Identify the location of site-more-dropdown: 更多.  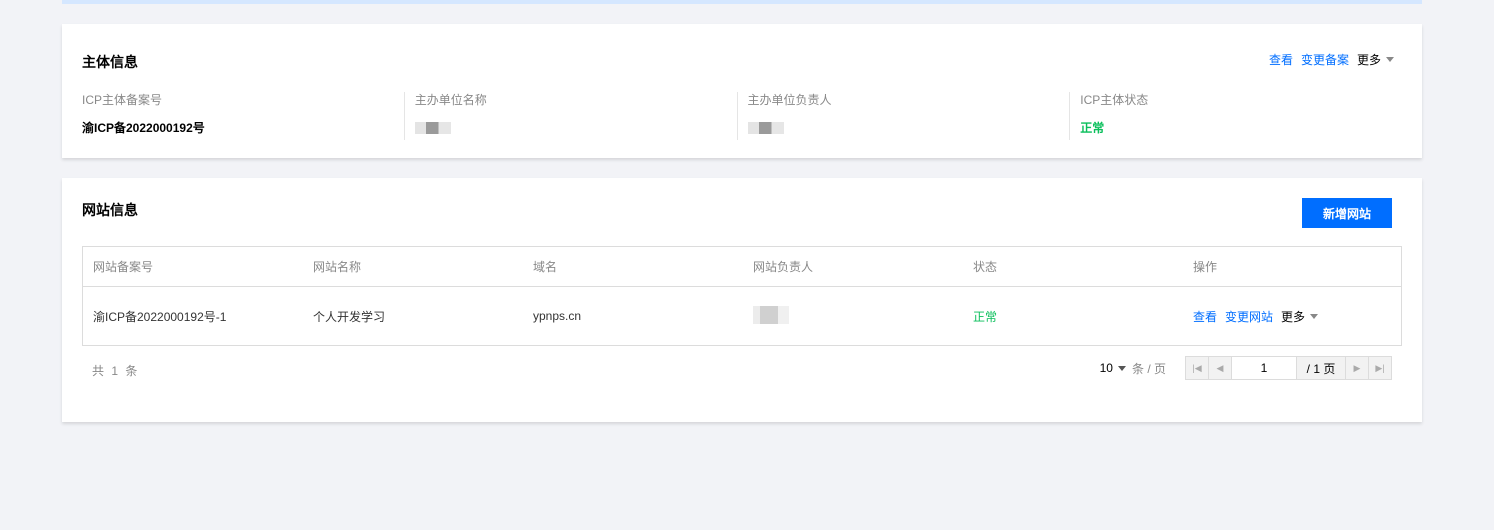
(1300, 316).